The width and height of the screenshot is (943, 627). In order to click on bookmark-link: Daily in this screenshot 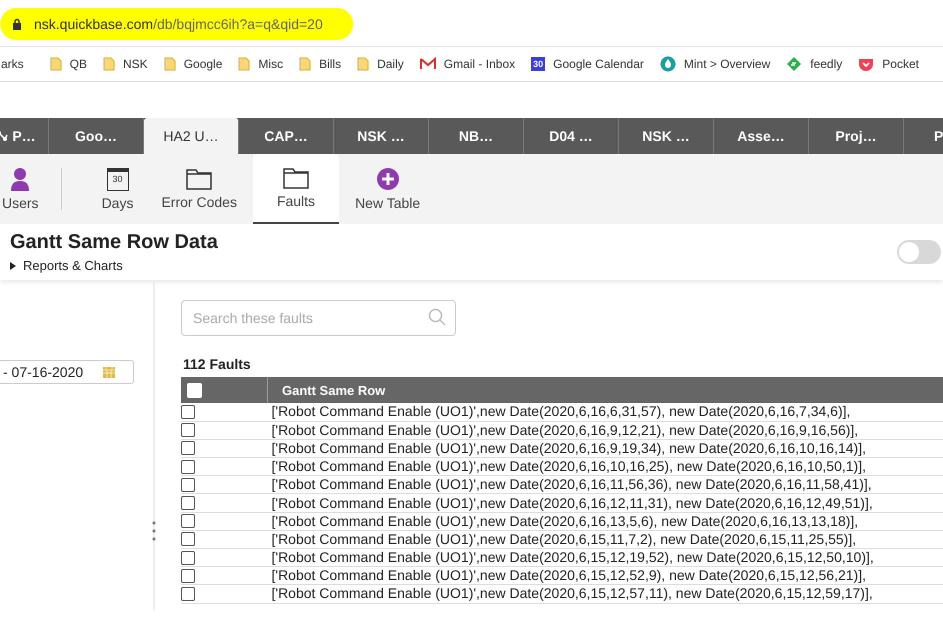, I will do `click(390, 64)`.